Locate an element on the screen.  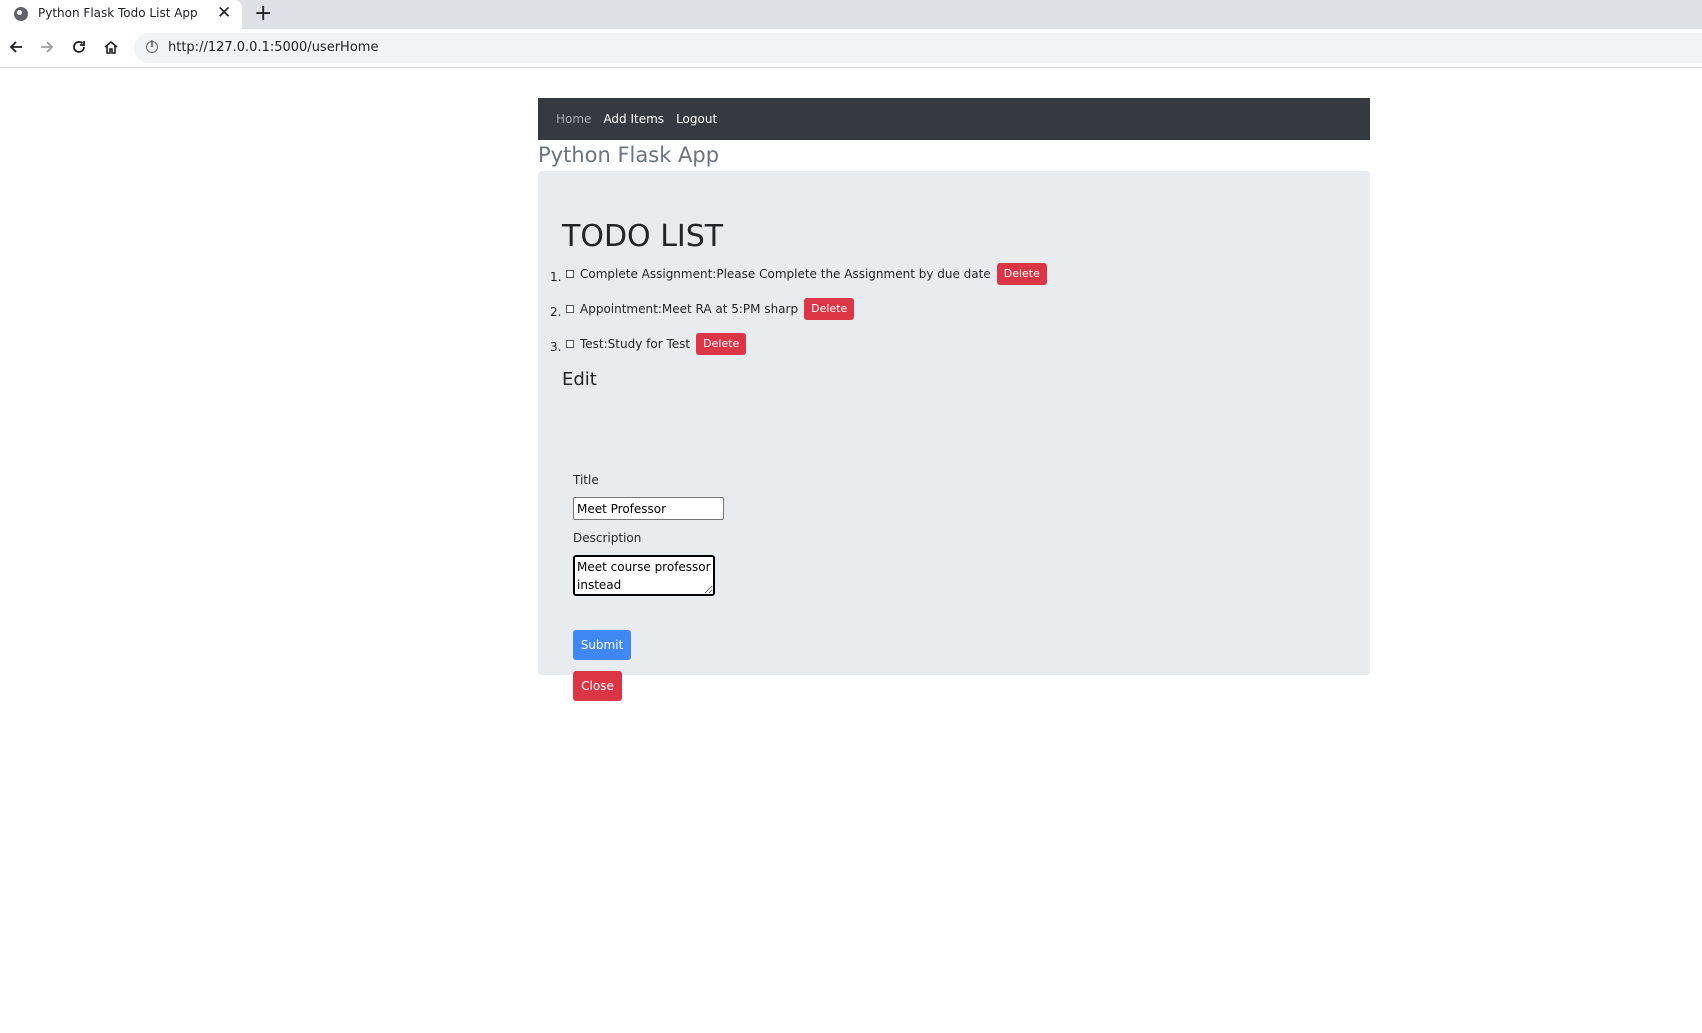
nav-add-items: Add Items is located at coordinates (633, 119).